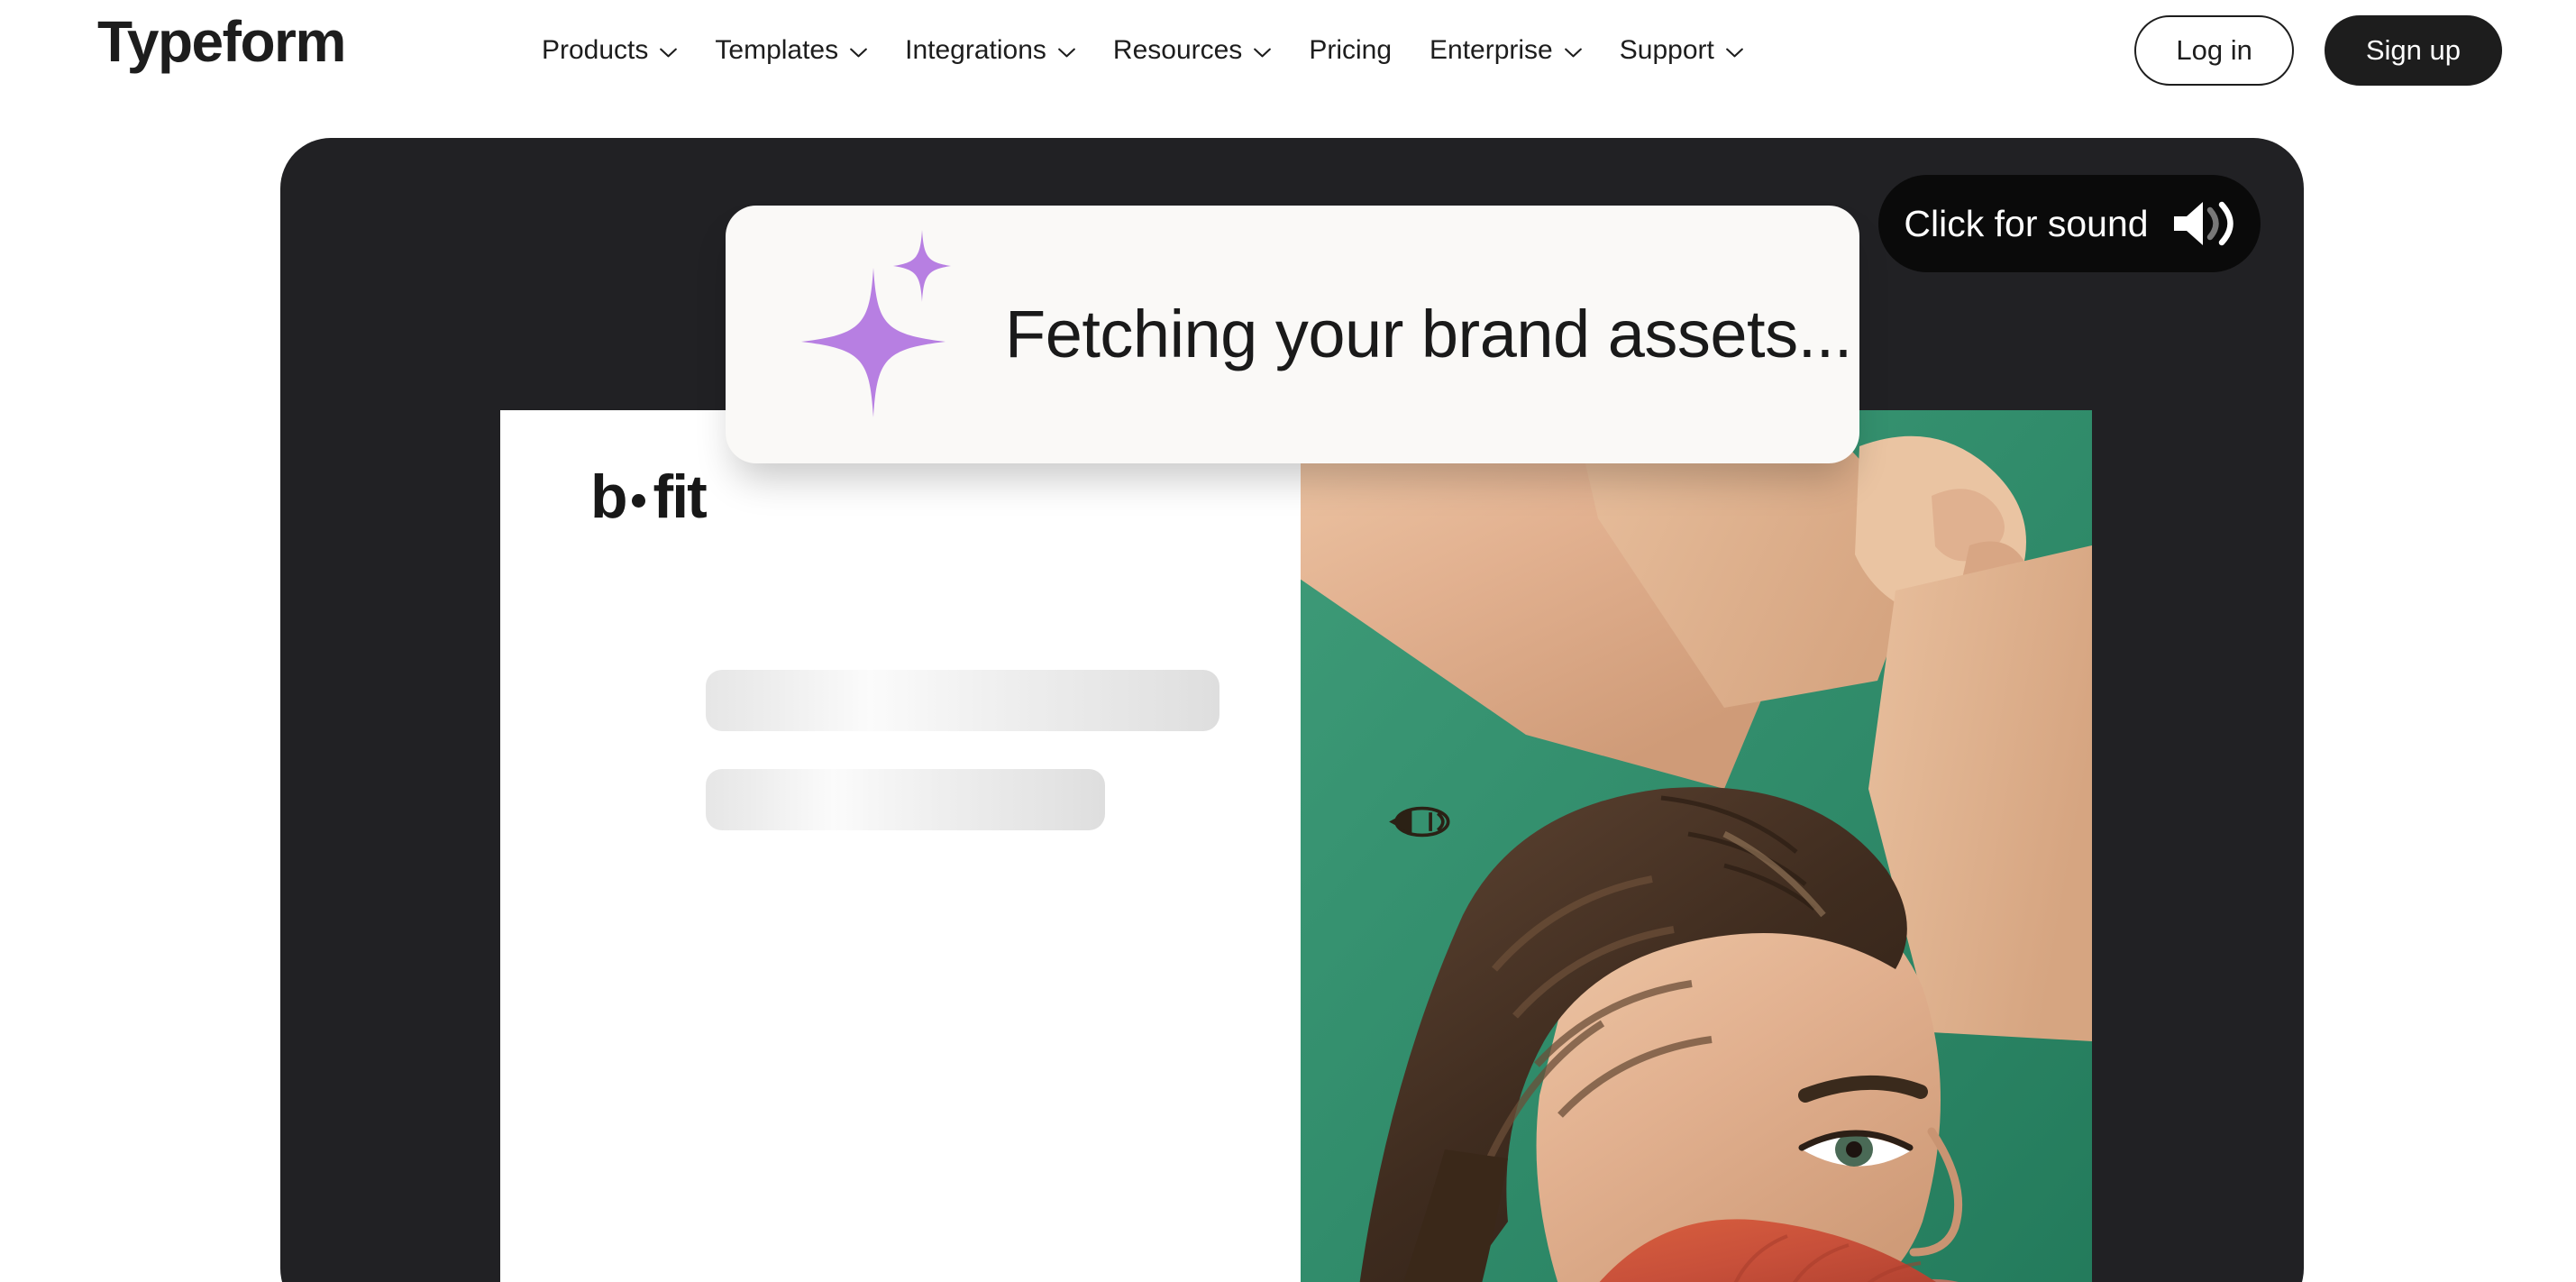  I want to click on nav-item-label: Templates, so click(777, 50).